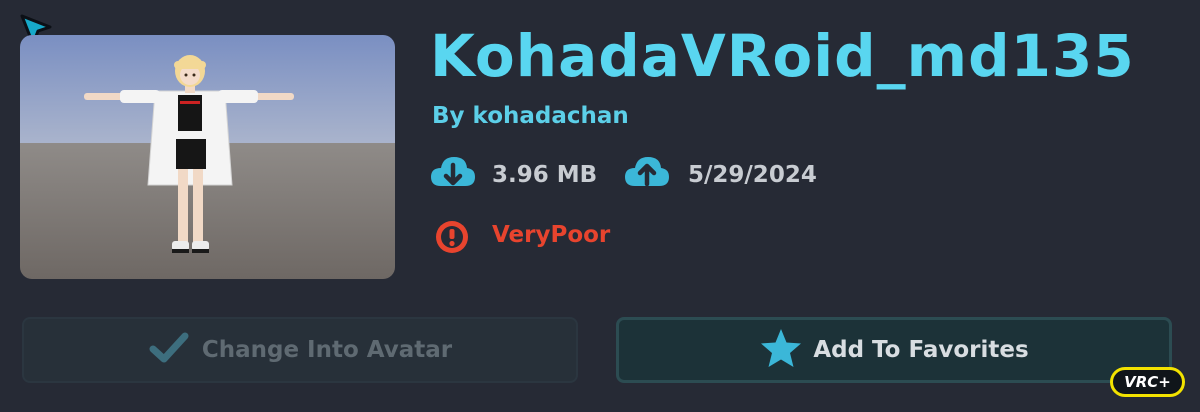 This screenshot has width=1200, height=412. Describe the element at coordinates (551, 235) in the screenshot. I see `performance-rank: VeryPoor` at that location.